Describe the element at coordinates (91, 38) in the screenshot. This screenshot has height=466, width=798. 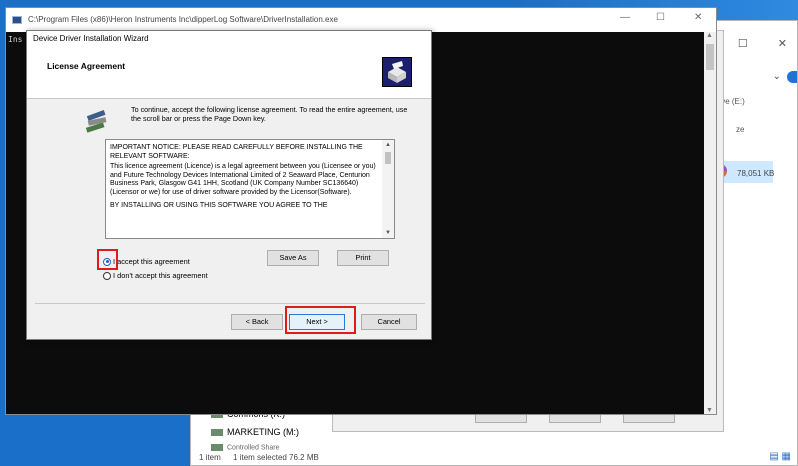
I see `wizard-window-title: Device Driver Installation Wizard` at that location.